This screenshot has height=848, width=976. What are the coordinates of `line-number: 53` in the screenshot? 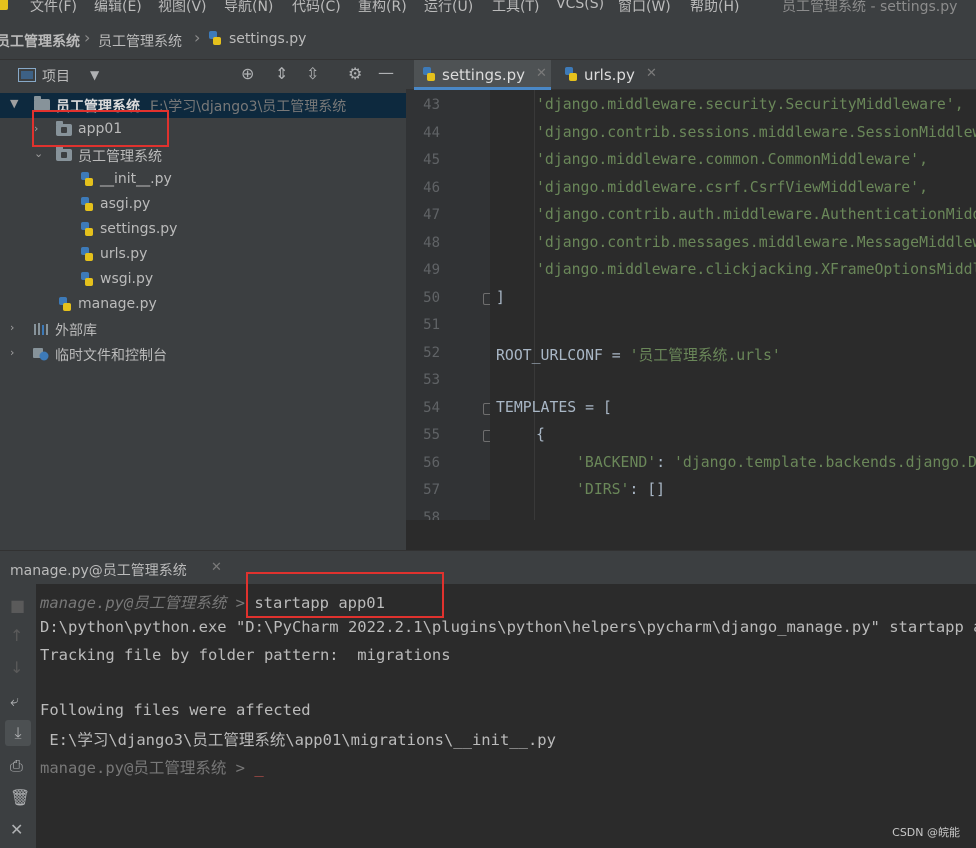 It's located at (431, 380).